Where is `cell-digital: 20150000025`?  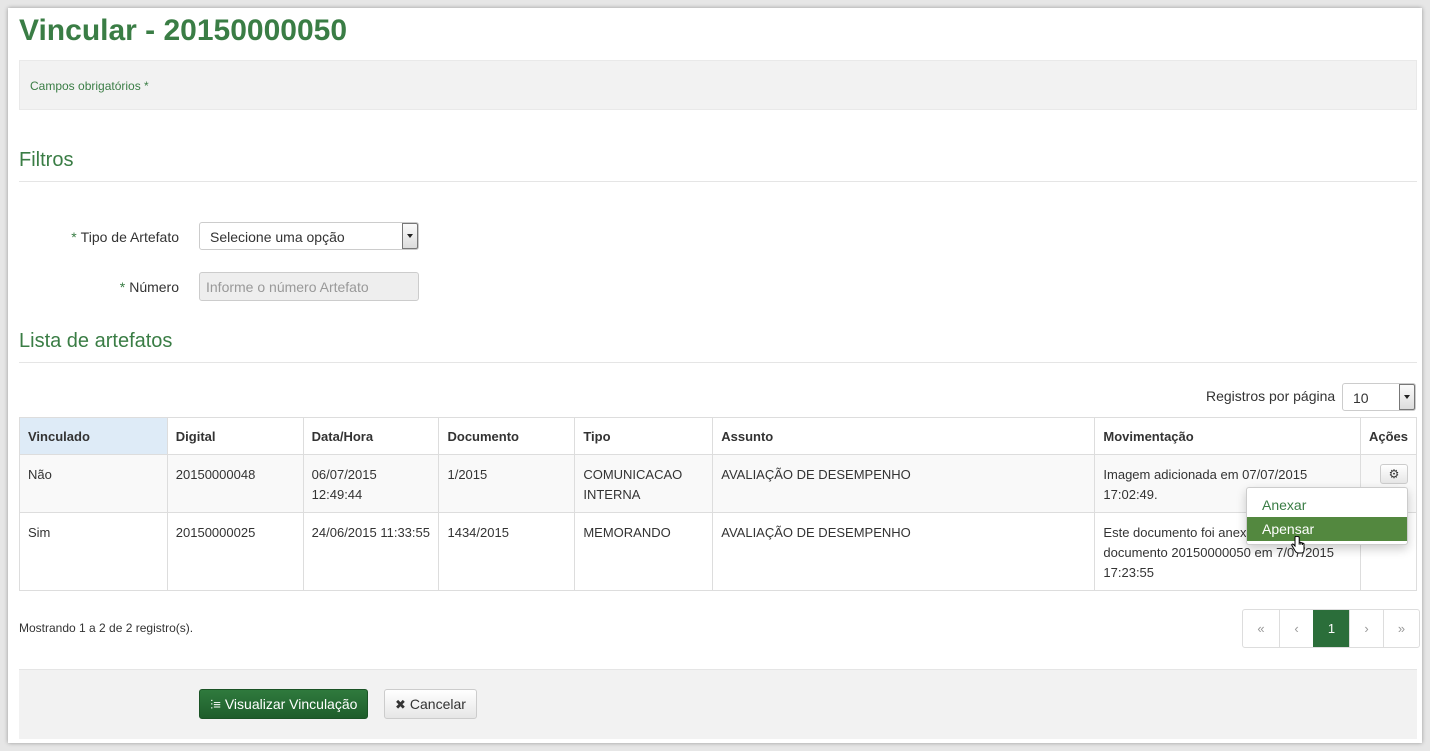 cell-digital: 20150000025 is located at coordinates (235, 551).